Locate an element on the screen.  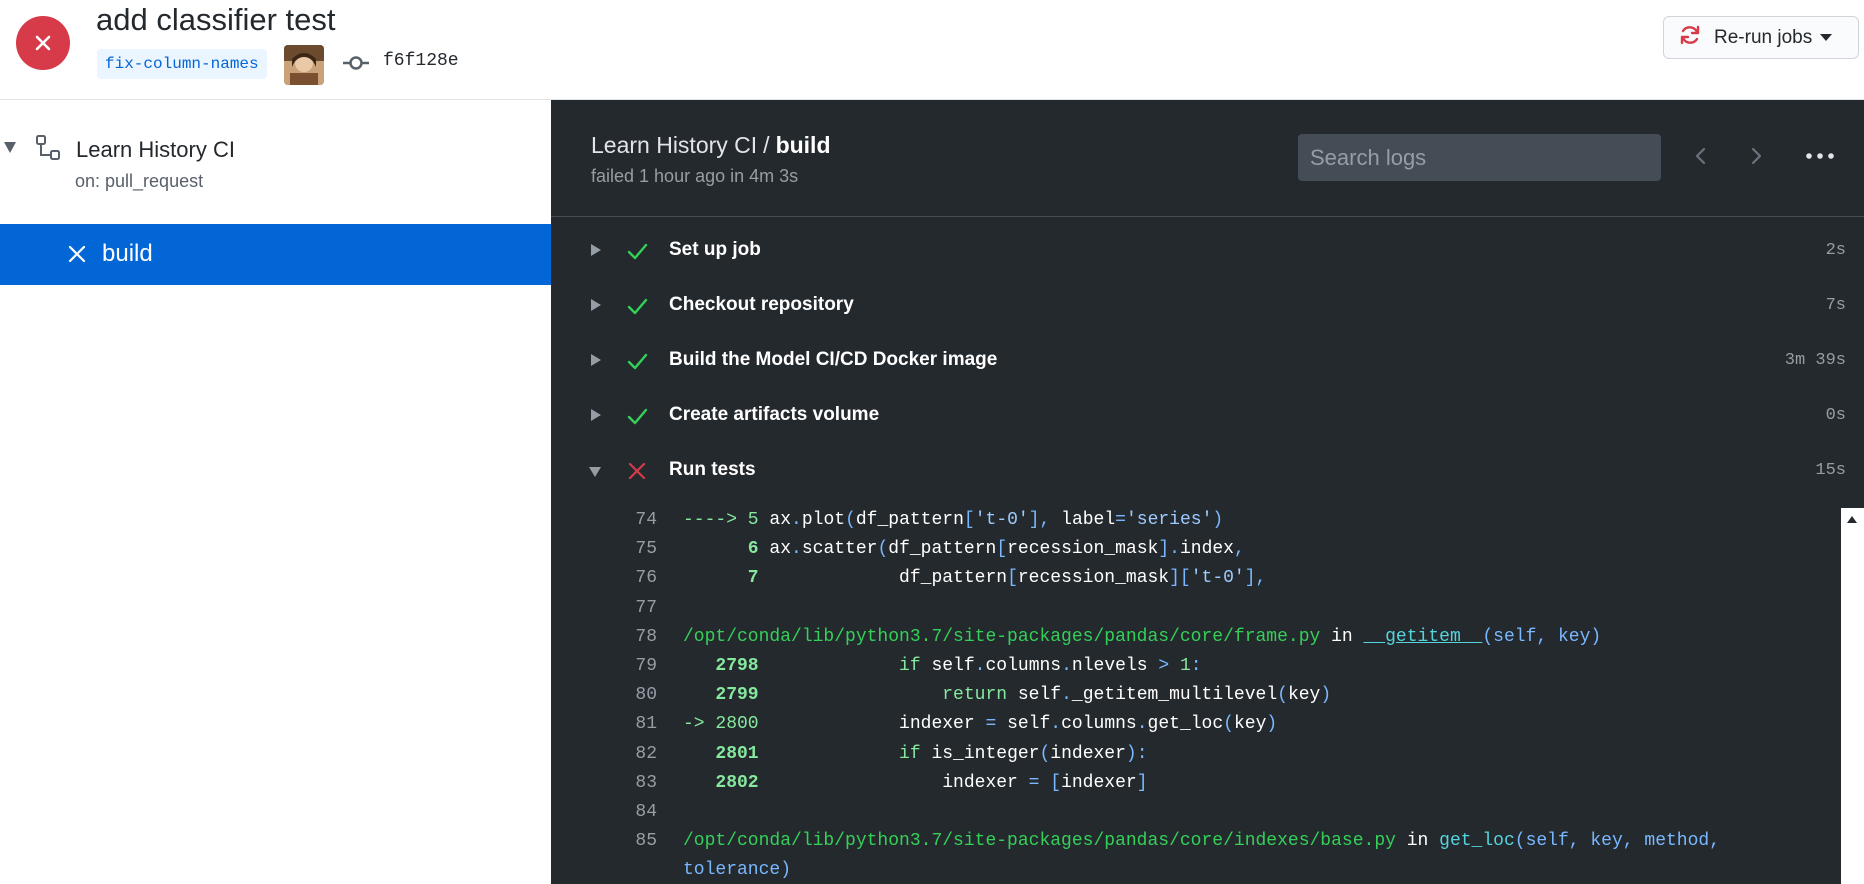
log-line: 79 2798 if self.columns.nlevels > 1: is located at coordinates (1196, 670).